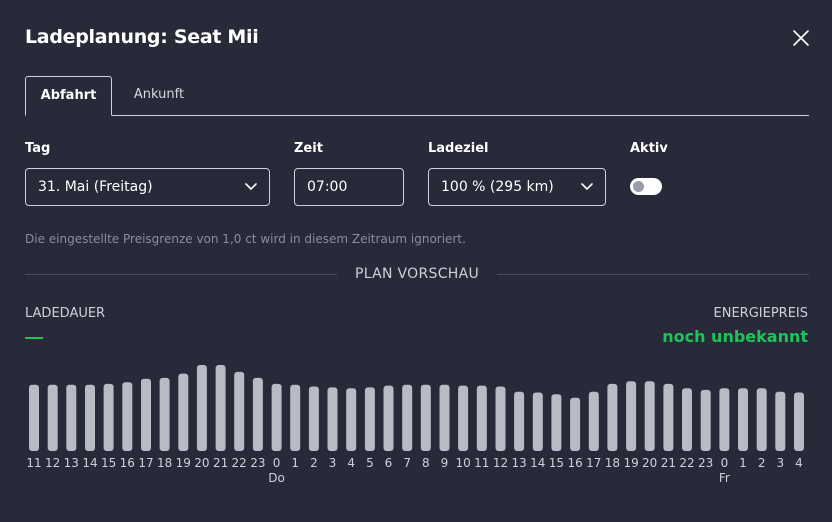  What do you see at coordinates (426, 463) in the screenshot?
I see `x-tick-label: 8` at bounding box center [426, 463].